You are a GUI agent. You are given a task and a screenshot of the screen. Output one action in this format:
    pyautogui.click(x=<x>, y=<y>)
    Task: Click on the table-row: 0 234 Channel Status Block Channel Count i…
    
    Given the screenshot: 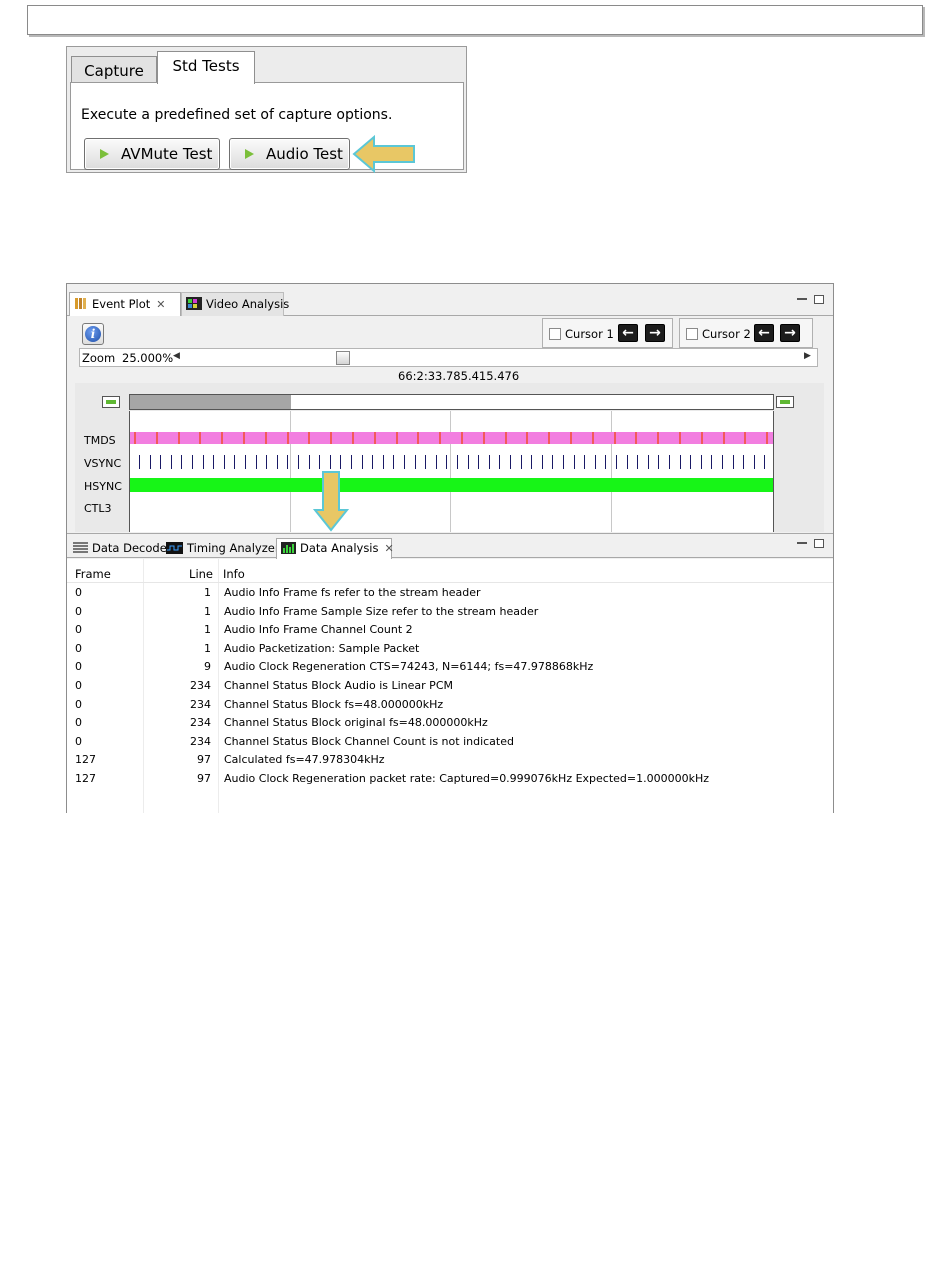 What is the action you would take?
    pyautogui.click(x=450, y=742)
    